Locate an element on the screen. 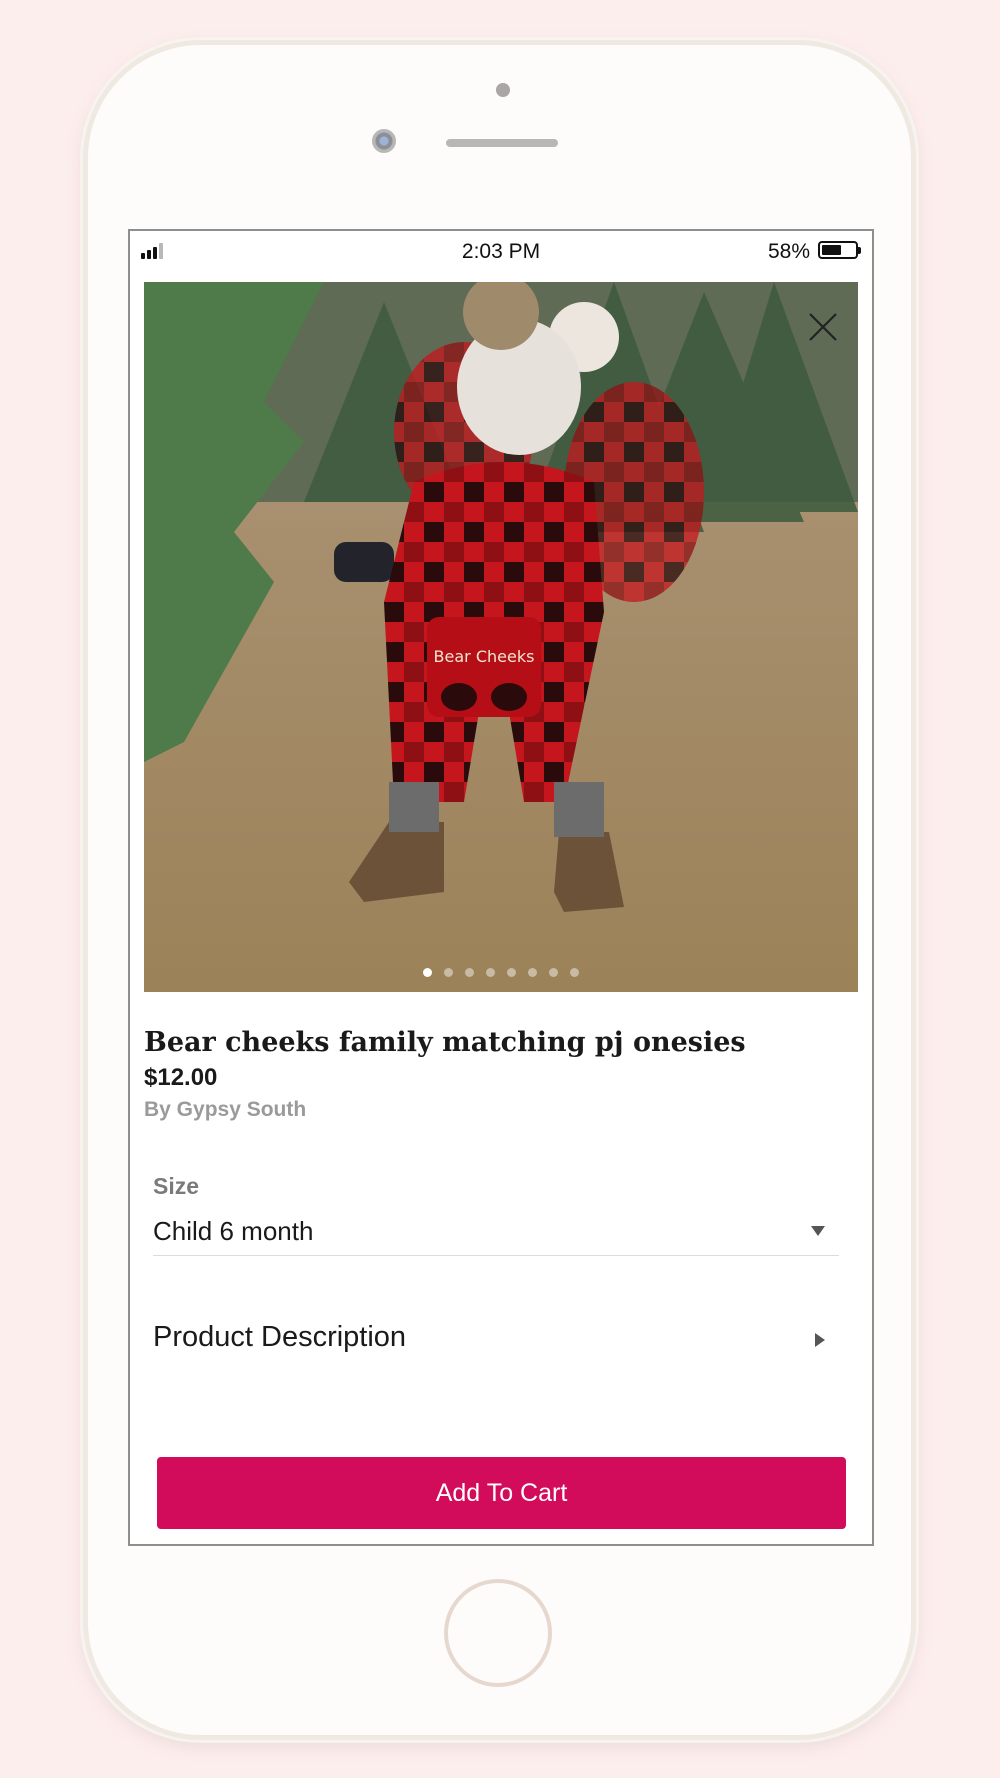  product-title: Bear cheeks family matching pj onesies is located at coordinates (445, 1042).